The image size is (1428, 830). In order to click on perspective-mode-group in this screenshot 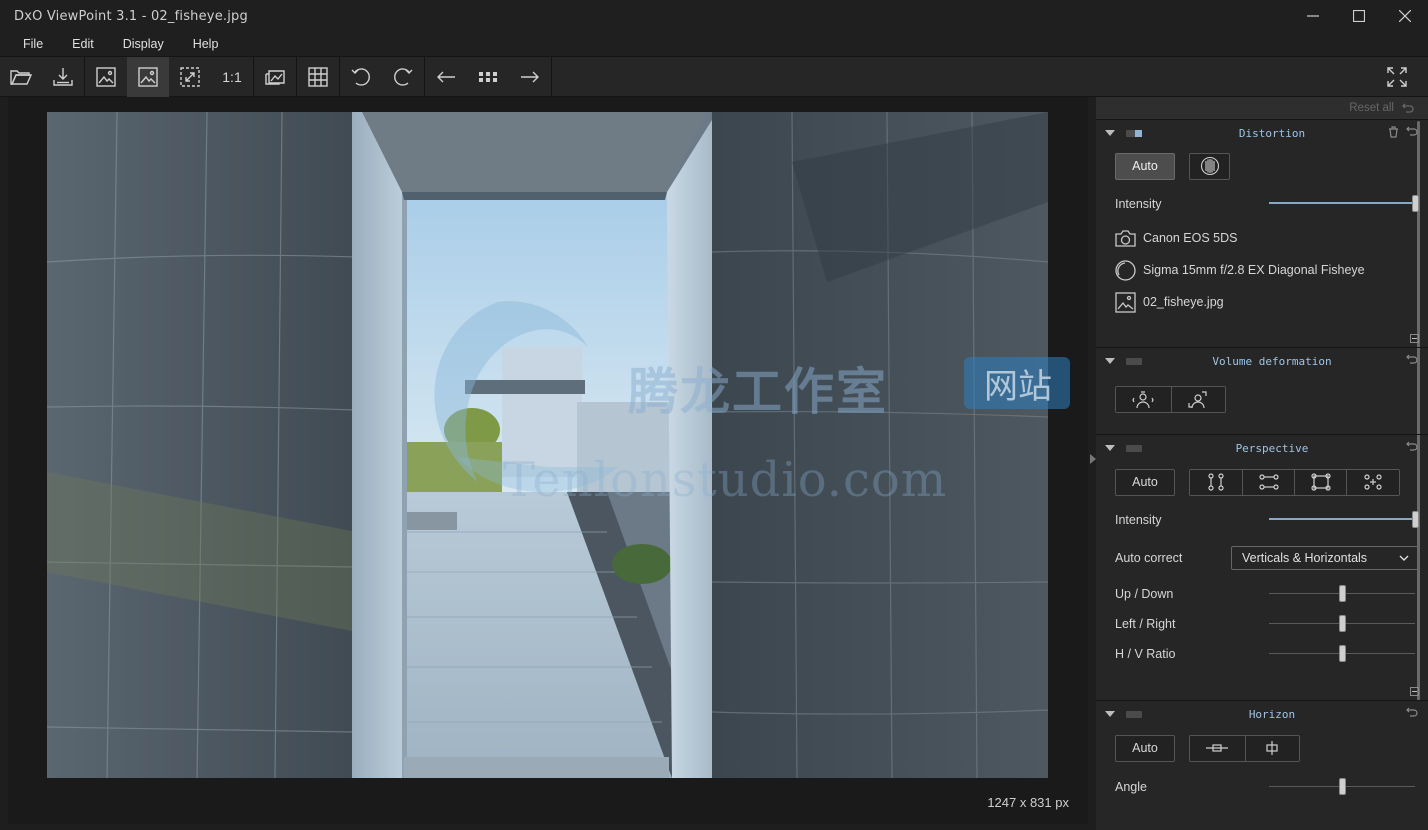, I will do `click(1294, 482)`.